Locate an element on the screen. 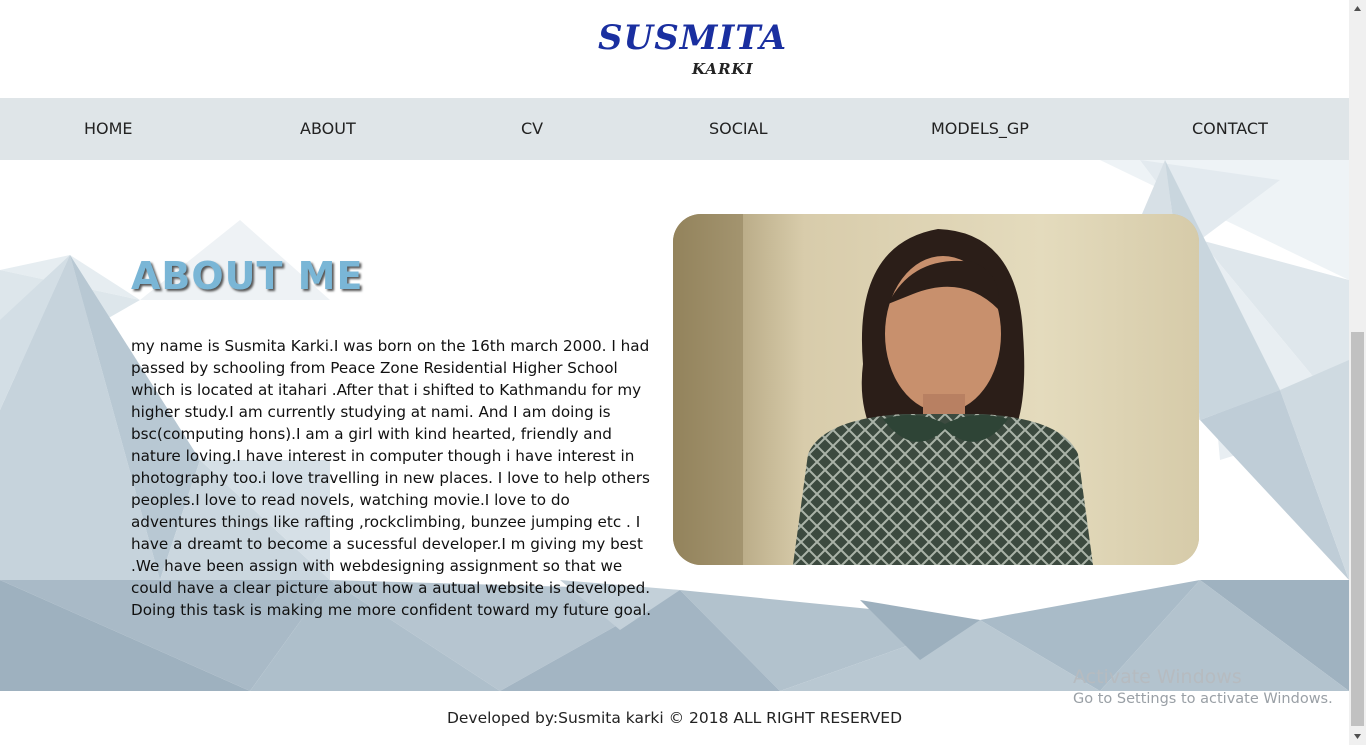 This screenshot has height=745, width=1366. nav-item-about: ABOUT is located at coordinates (328, 129).